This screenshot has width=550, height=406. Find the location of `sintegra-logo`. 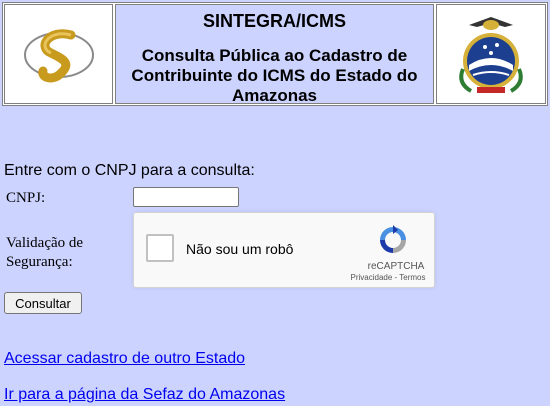

sintegra-logo is located at coordinates (58, 54).